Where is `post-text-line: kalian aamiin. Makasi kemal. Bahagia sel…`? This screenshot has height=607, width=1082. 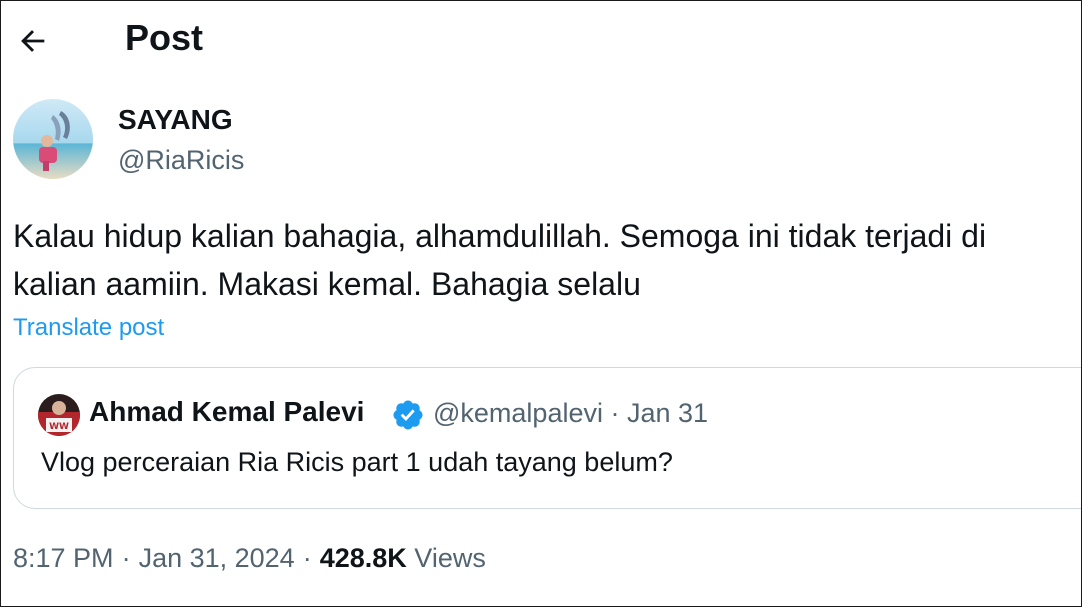
post-text-line: kalian aamiin. Makasi kemal. Bahagia sel… is located at coordinates (327, 284).